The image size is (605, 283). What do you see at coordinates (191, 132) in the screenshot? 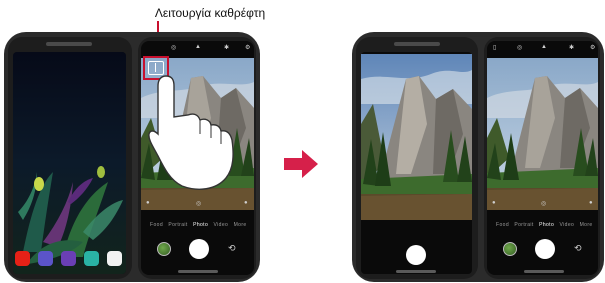
I see `hand-pointer-illustration` at bounding box center [191, 132].